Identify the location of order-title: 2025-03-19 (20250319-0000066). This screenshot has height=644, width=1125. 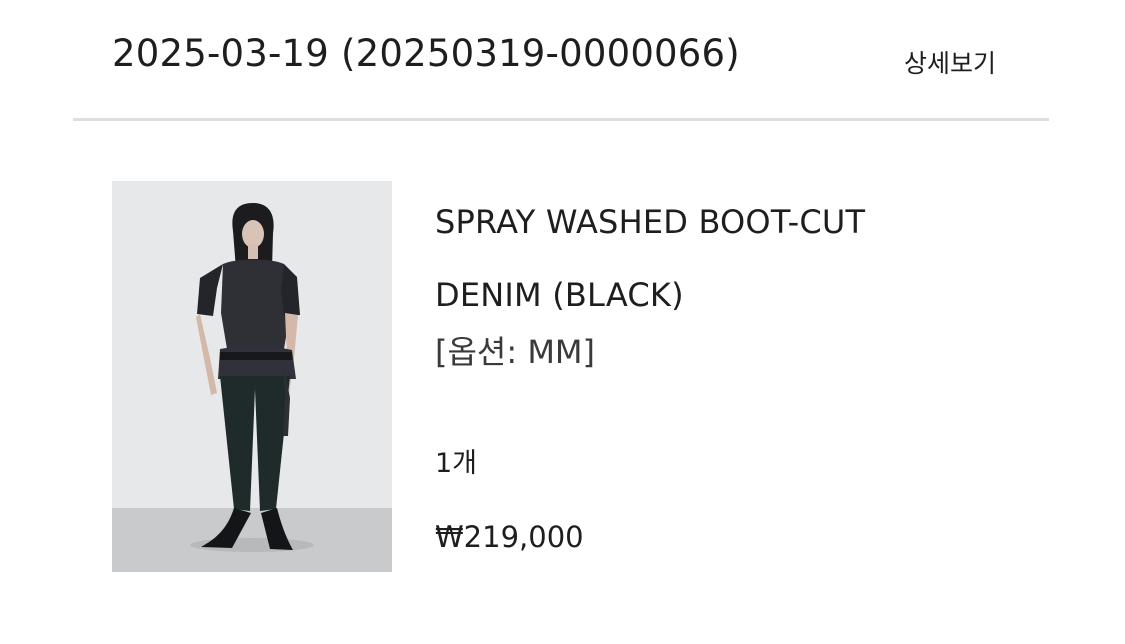
(426, 53).